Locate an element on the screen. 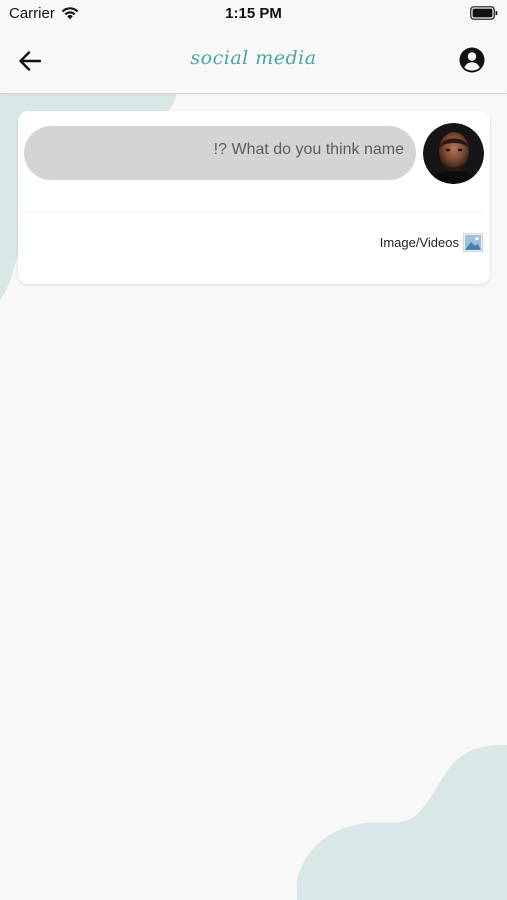  decorative-blob-bottom is located at coordinates (402, 822).